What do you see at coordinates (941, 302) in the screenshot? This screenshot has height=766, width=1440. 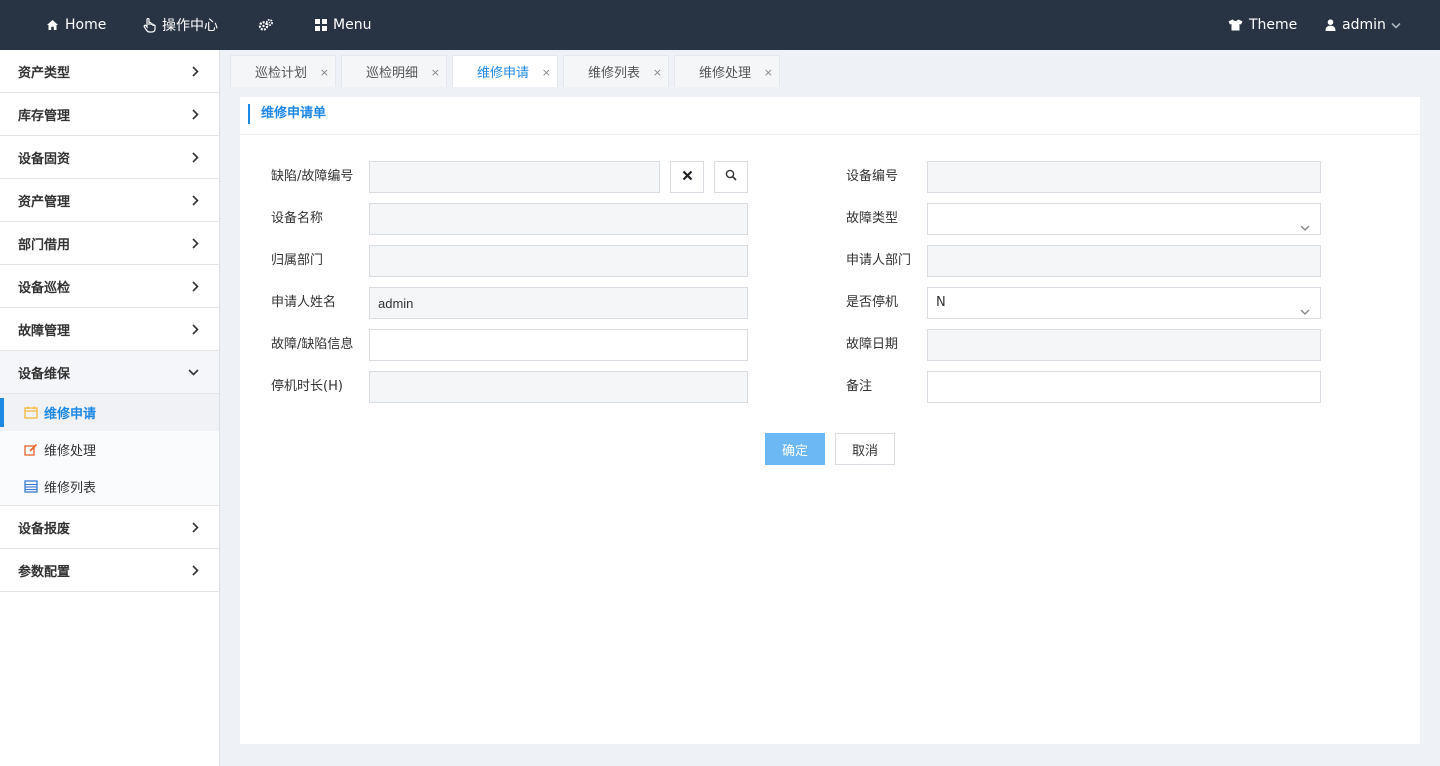 I see `is-stopped-value: N` at bounding box center [941, 302].